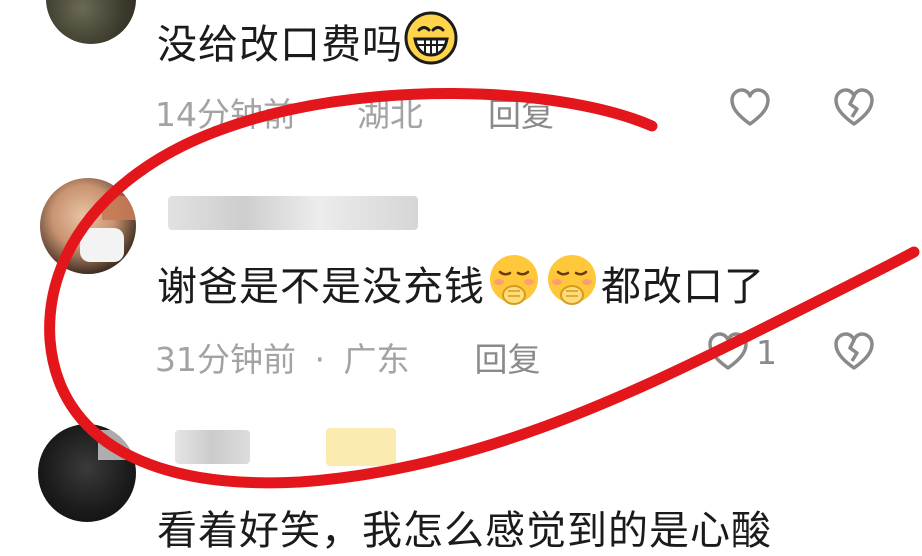  What do you see at coordinates (376, 359) in the screenshot?
I see `comment-location: 广东` at bounding box center [376, 359].